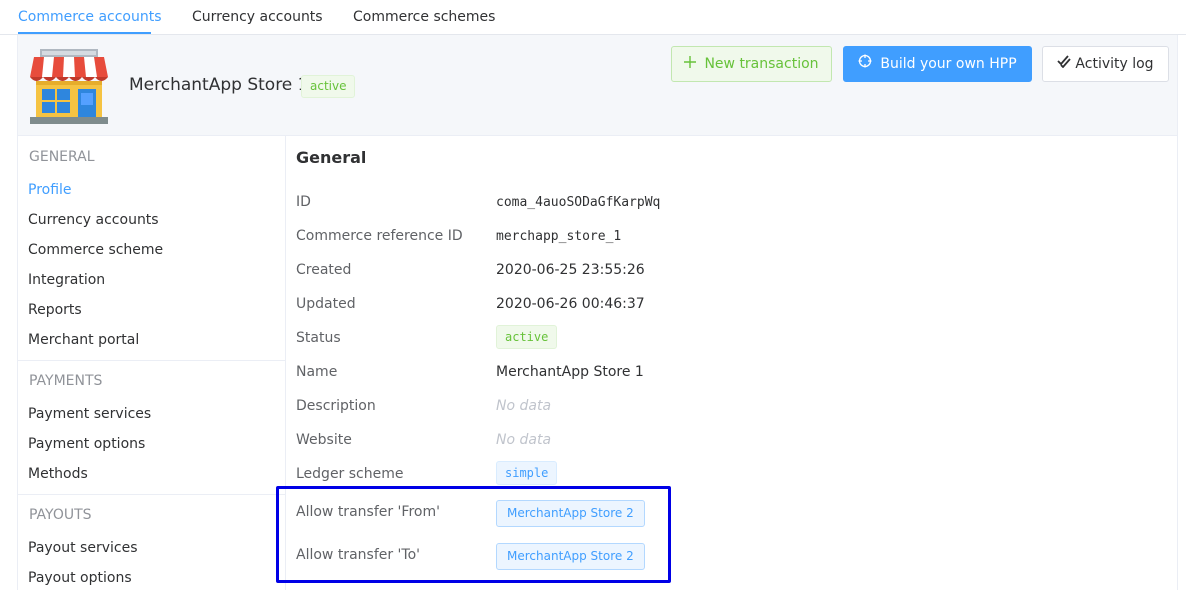  What do you see at coordinates (948, 64) in the screenshot?
I see `build-hpp-label: Build your own HPP` at bounding box center [948, 64].